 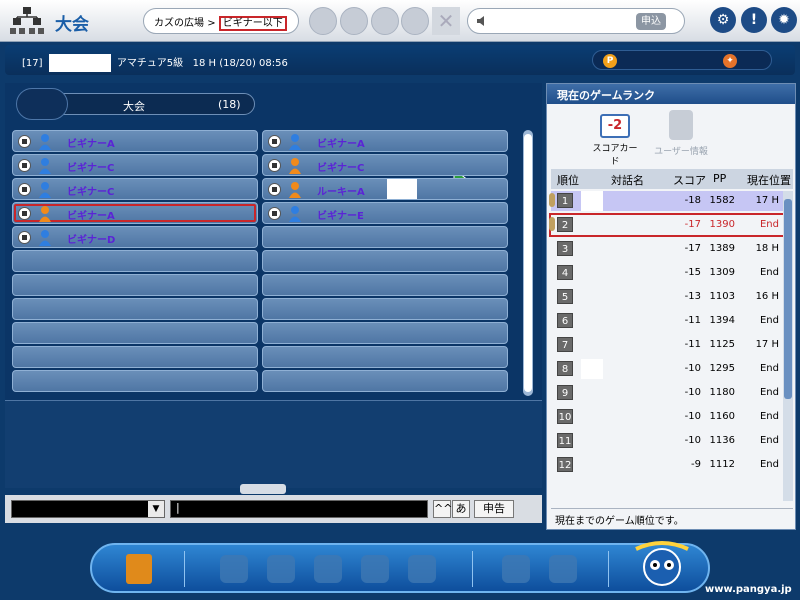 I want to click on shop-icon, so click(x=234, y=569).